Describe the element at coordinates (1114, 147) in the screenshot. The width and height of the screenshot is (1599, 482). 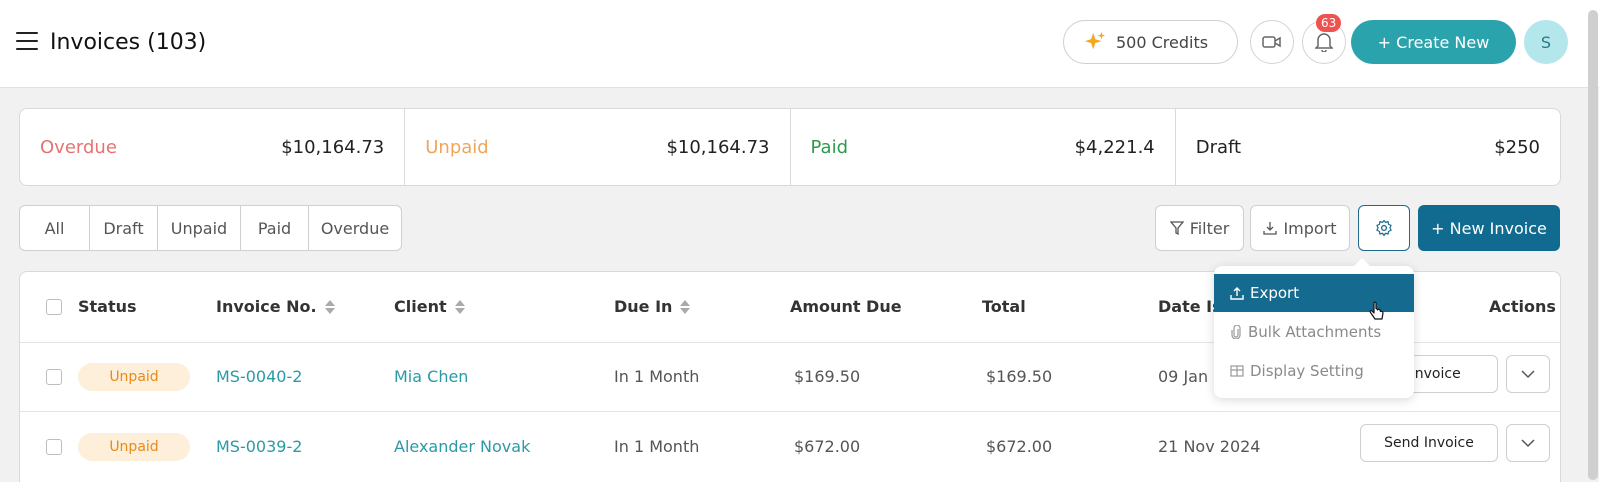
I see `summary-amount: $4,221.4` at that location.